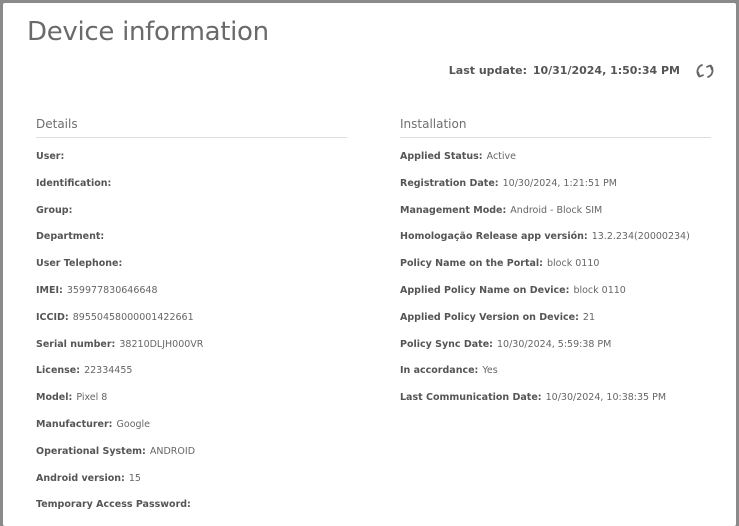 This screenshot has height=526, width=739. Describe the element at coordinates (50, 156) in the screenshot. I see `details-row-label: User:` at that location.